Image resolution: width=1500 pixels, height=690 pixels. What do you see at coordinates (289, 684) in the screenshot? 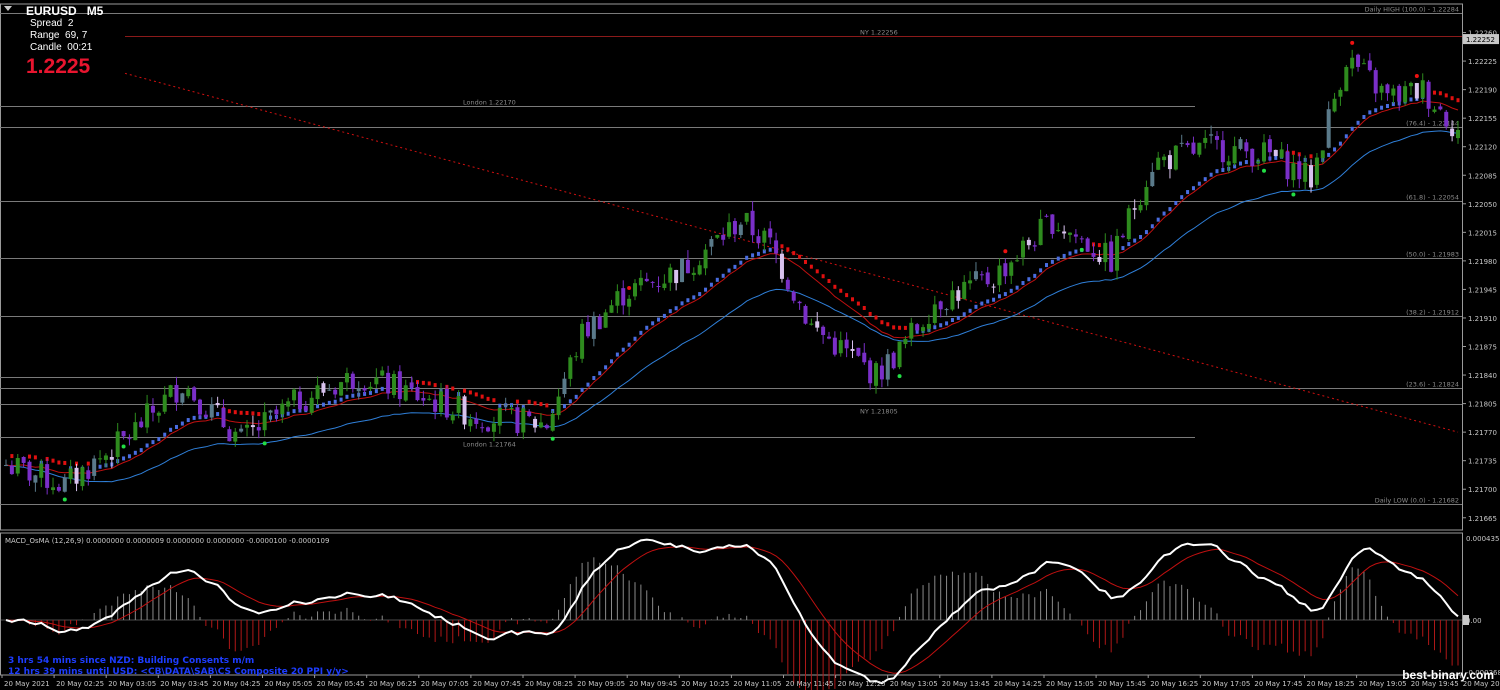
I see `time-tick-label: 20 May 05:05` at bounding box center [289, 684].